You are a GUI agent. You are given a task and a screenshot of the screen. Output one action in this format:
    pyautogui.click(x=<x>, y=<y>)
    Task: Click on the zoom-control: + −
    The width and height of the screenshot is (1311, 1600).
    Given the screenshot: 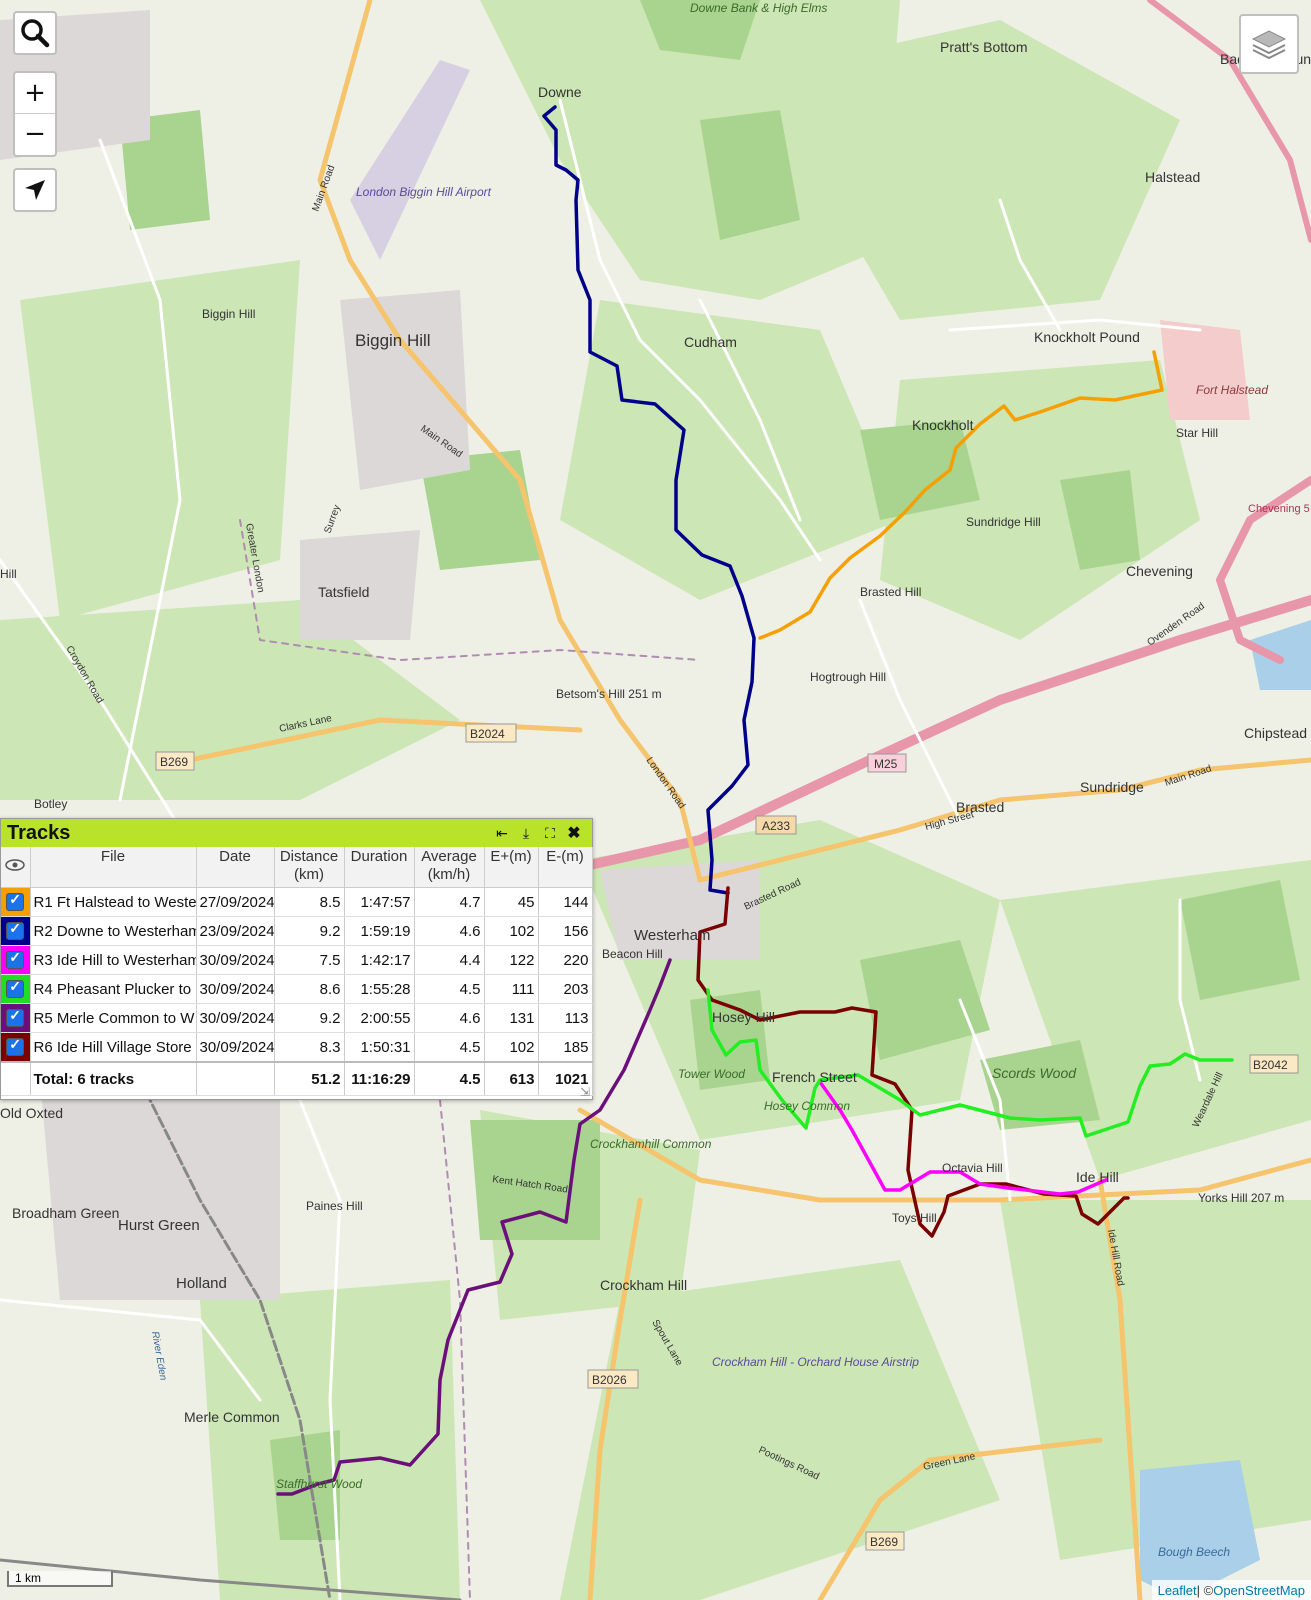 What is the action you would take?
    pyautogui.click(x=35, y=114)
    